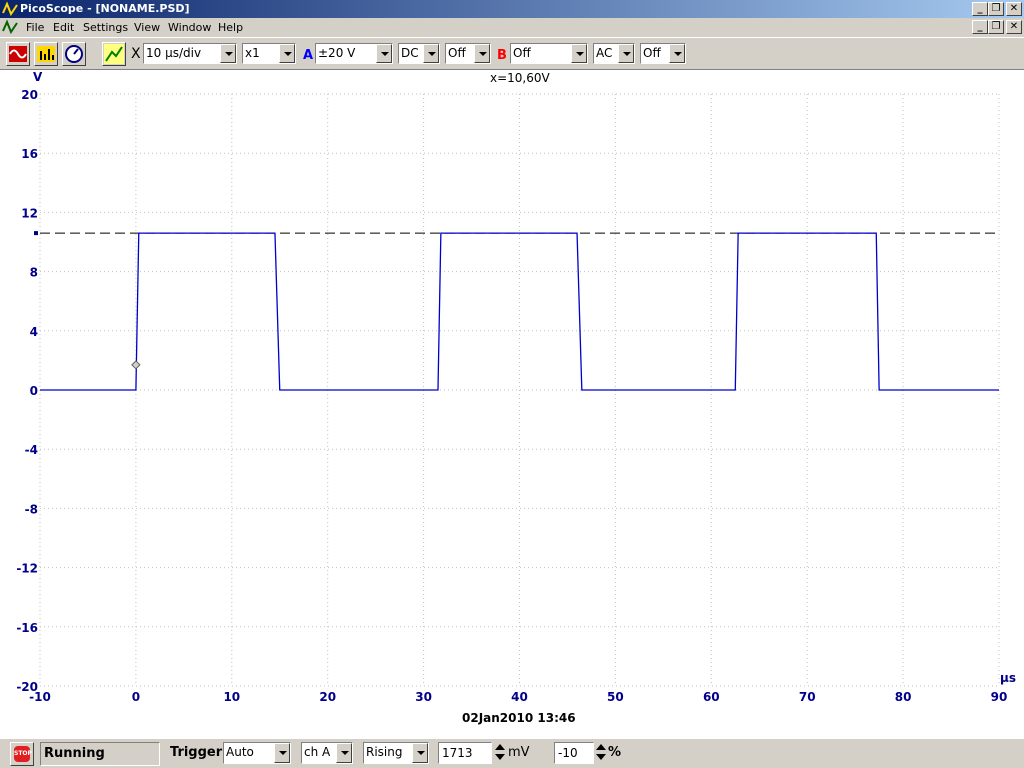  What do you see at coordinates (36, 233) in the screenshot?
I see `reference-level-marker` at bounding box center [36, 233].